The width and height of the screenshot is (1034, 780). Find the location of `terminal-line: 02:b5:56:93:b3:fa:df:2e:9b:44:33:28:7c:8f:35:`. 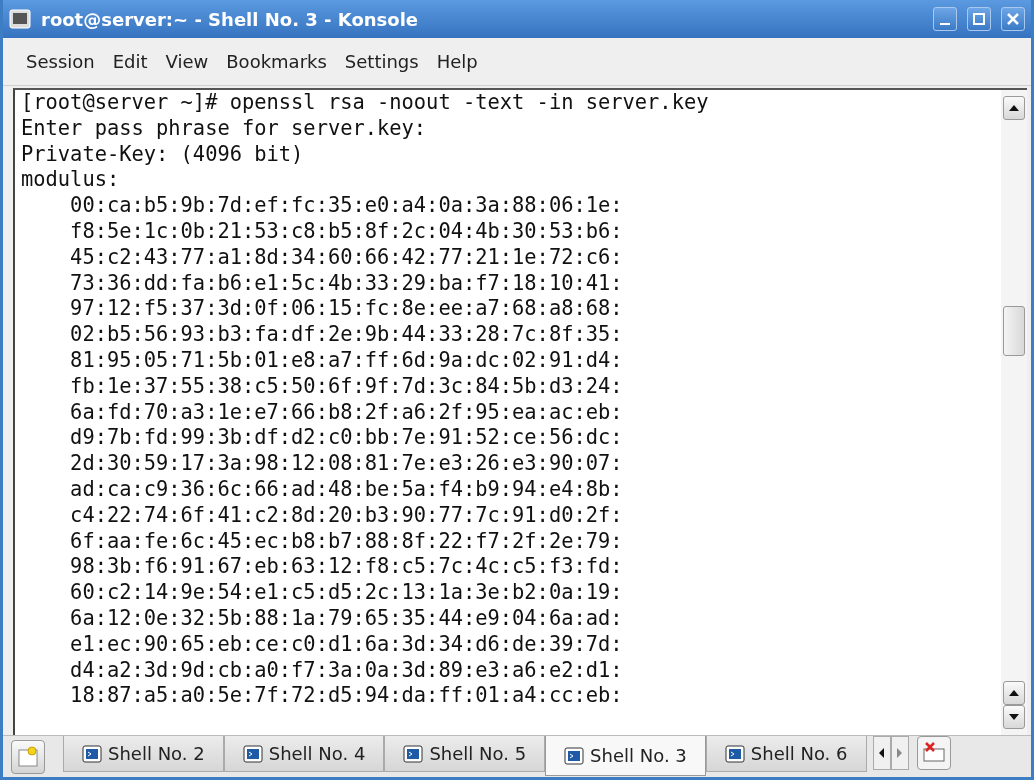

terminal-line: 02:b5:56:93:b3:fa:df:2e:9b:44:33:28:7c:8f:35: is located at coordinates (346, 335).